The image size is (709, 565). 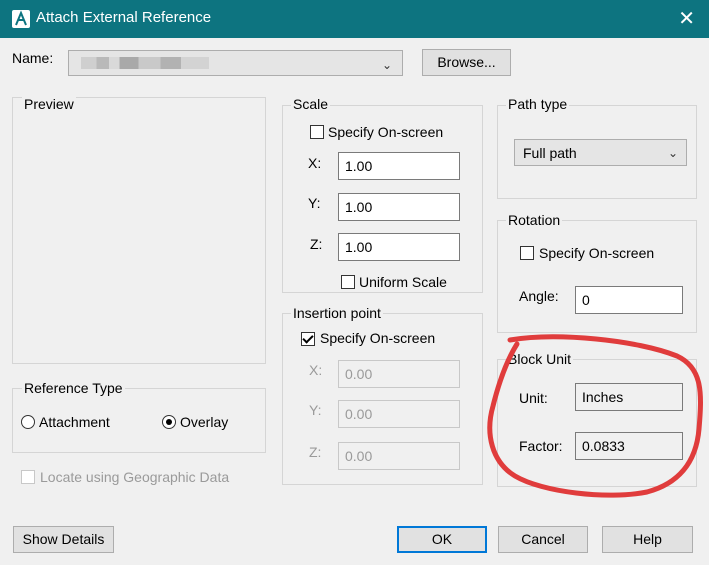 What do you see at coordinates (597, 253) in the screenshot?
I see `rotation-specify-label: Specify On-screen` at bounding box center [597, 253].